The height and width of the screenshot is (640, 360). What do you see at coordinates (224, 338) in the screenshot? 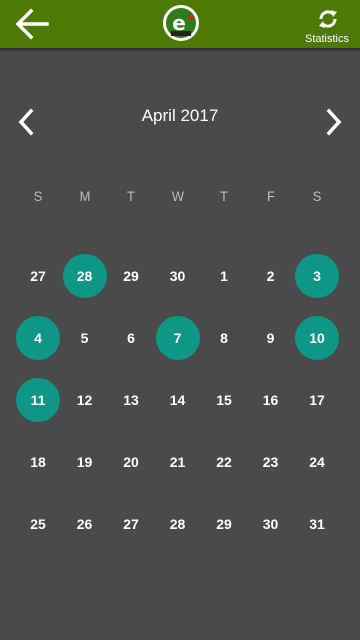
I see `calendar-day: 8` at bounding box center [224, 338].